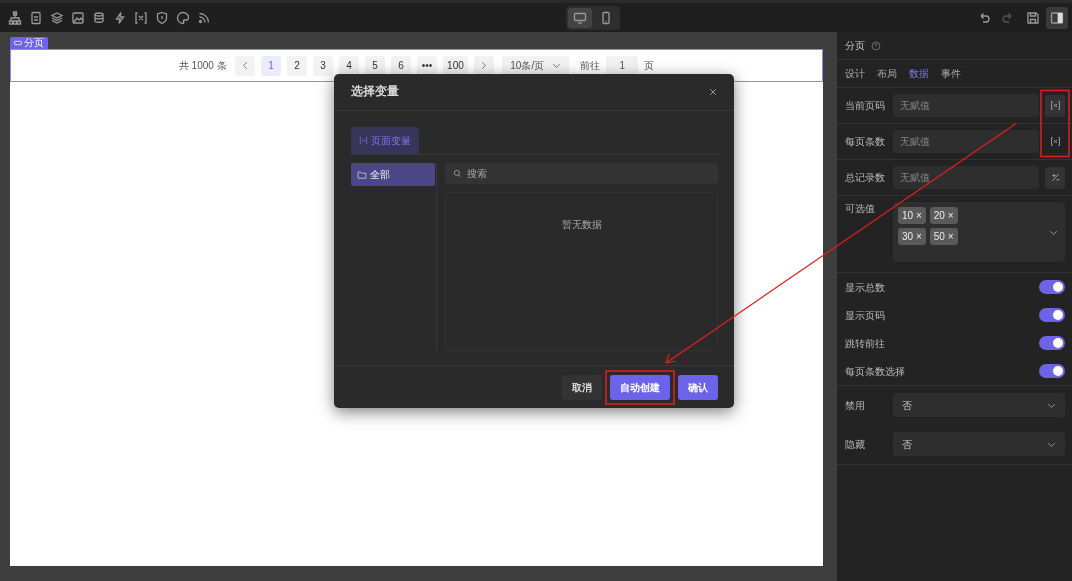  What do you see at coordinates (34, 43) in the screenshot?
I see `component-label: 分页` at bounding box center [34, 43].